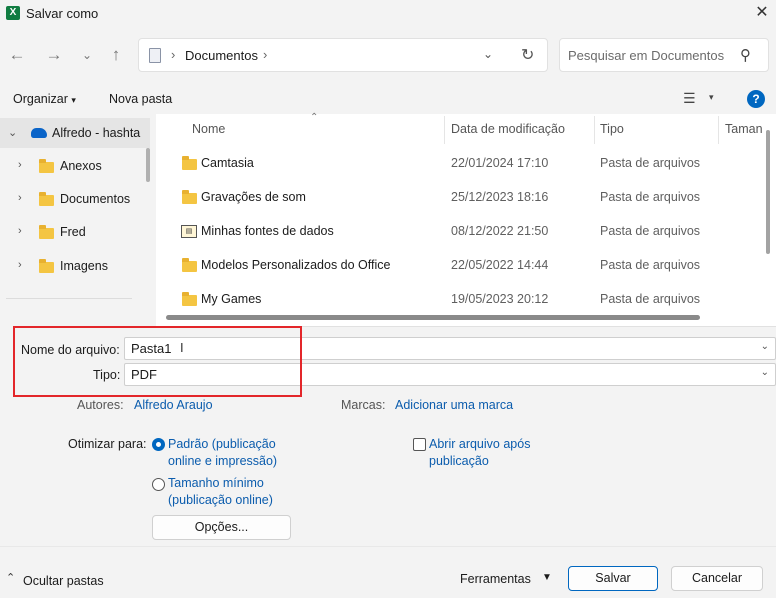  I want to click on address-bar: › Documentos › ⌄ ↻, so click(343, 55).